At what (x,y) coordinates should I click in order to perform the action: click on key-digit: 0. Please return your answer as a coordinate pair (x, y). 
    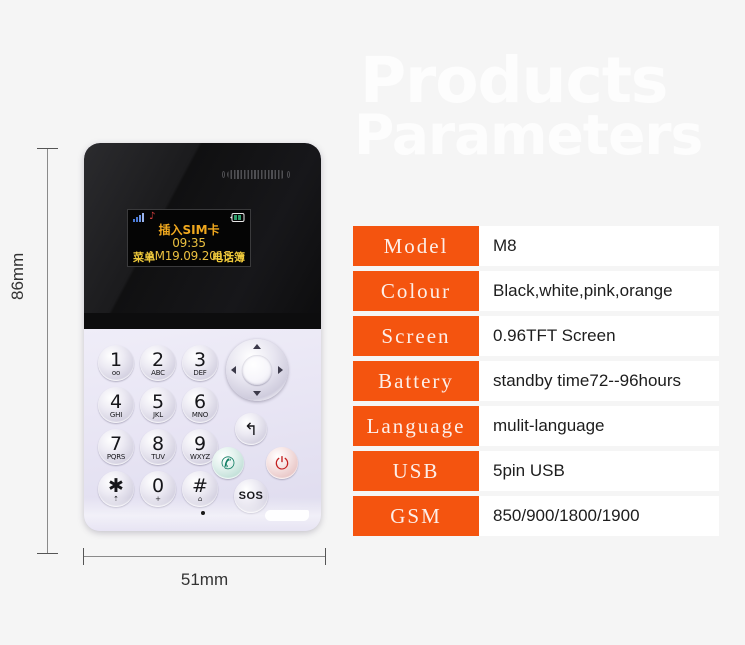
    Looking at the image, I should click on (158, 485).